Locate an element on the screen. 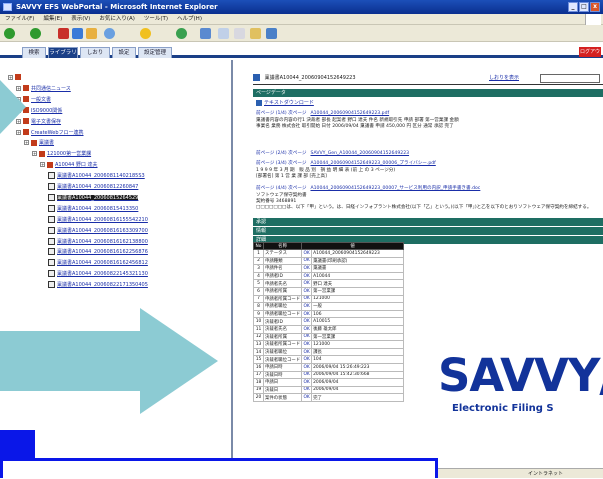 The width and height of the screenshot is (603, 479). bookmark-search-input is located at coordinates (570, 78).